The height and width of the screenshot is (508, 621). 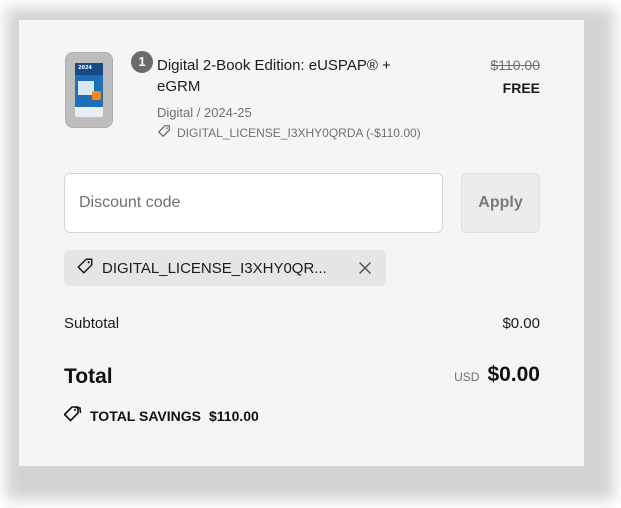 I want to click on cover-year: 2024, so click(x=85, y=68).